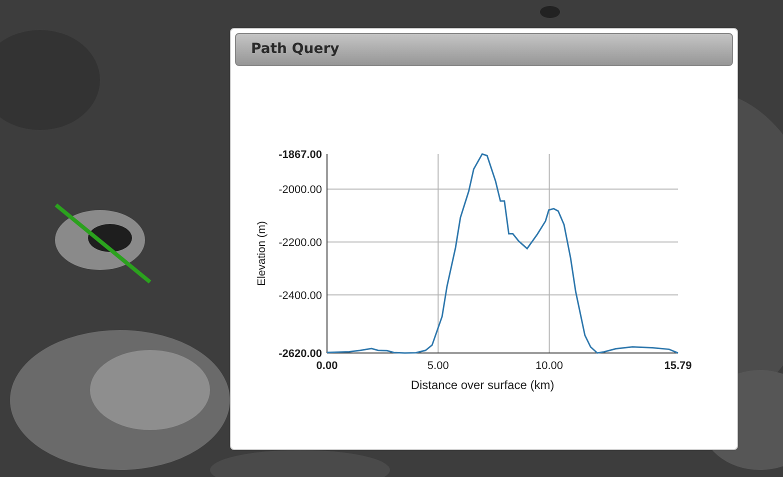 The image size is (783, 477). Describe the element at coordinates (262, 253) in the screenshot. I see `y-axis-title: Elevation (m)` at that location.